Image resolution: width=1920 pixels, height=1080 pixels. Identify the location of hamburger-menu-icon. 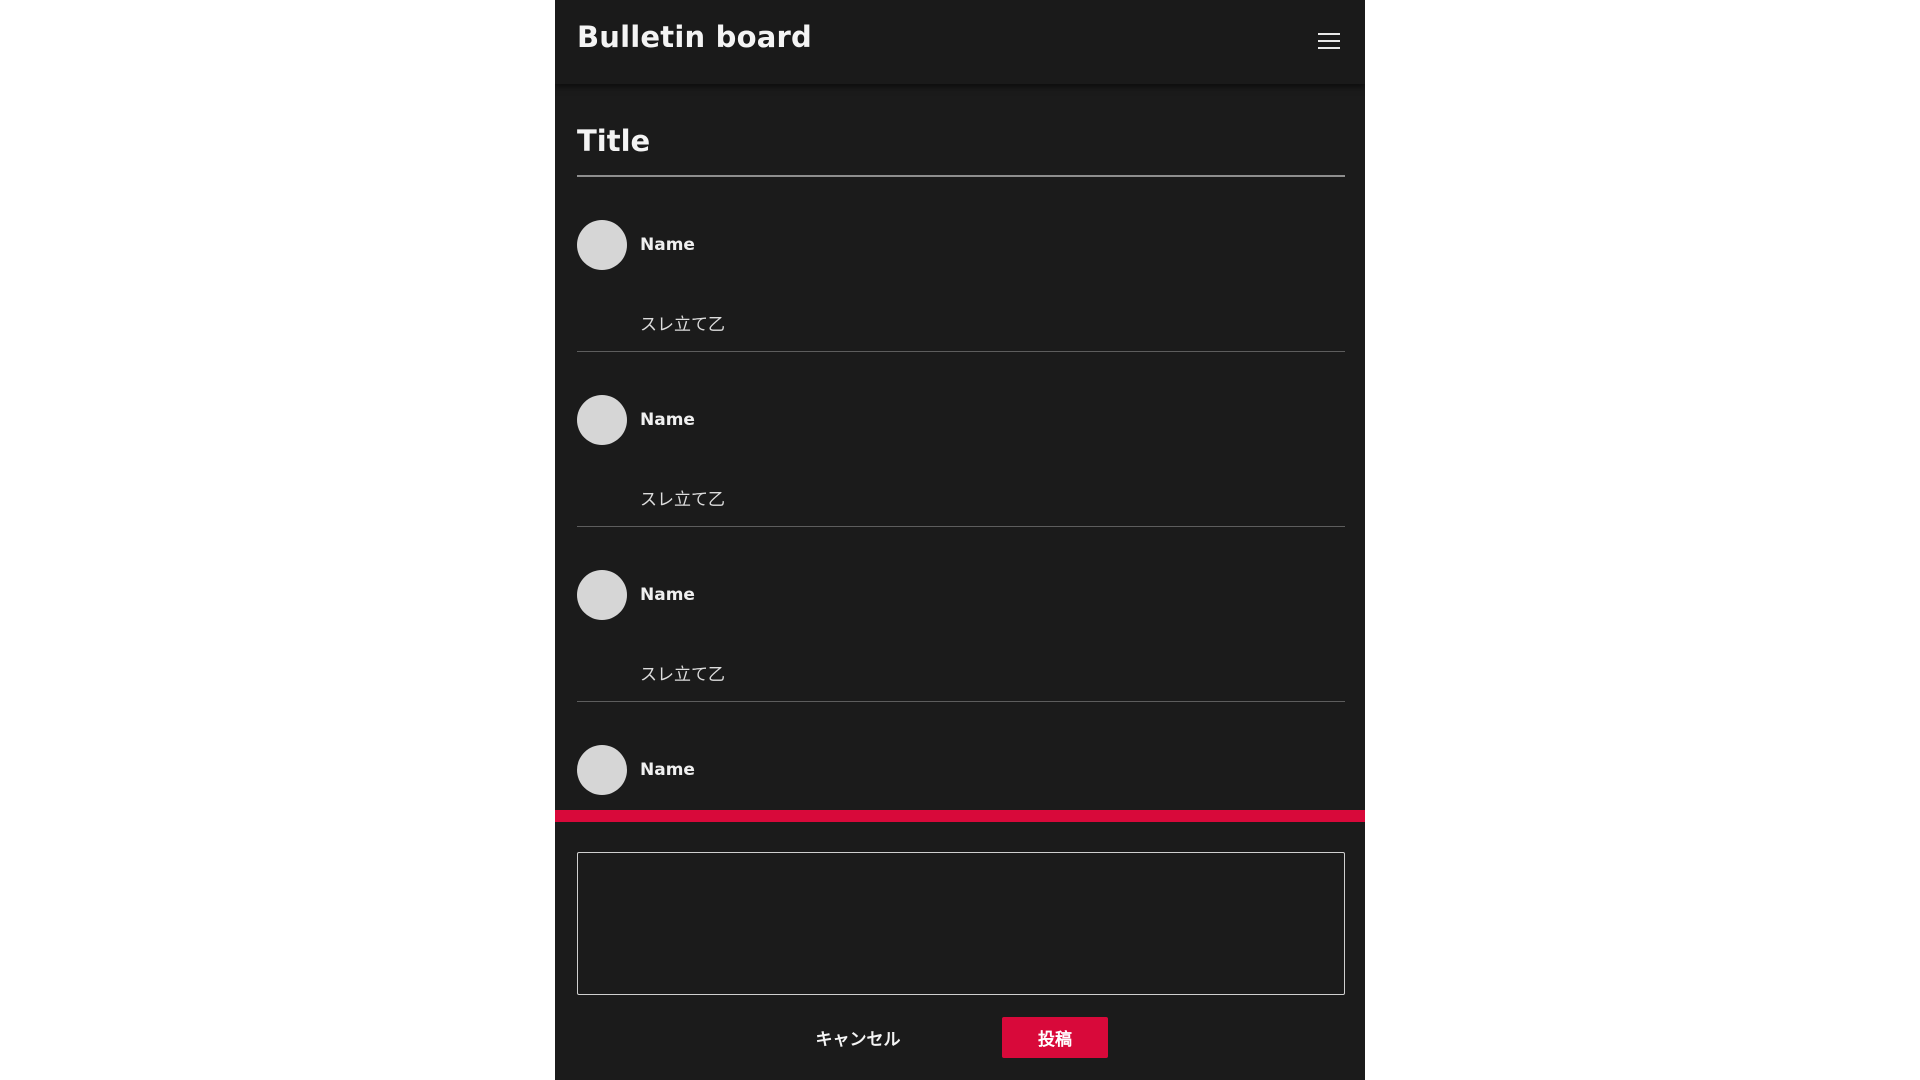
(1329, 41).